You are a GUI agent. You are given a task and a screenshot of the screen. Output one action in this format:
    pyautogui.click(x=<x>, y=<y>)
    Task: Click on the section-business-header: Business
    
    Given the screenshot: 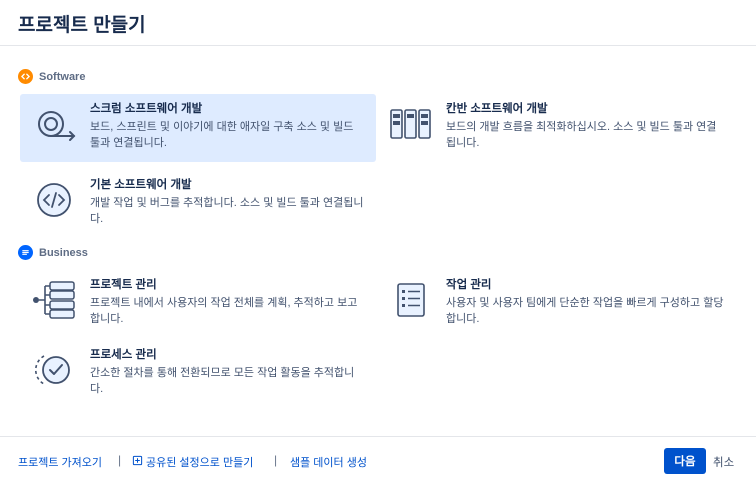 What is the action you would take?
    pyautogui.click(x=53, y=252)
    